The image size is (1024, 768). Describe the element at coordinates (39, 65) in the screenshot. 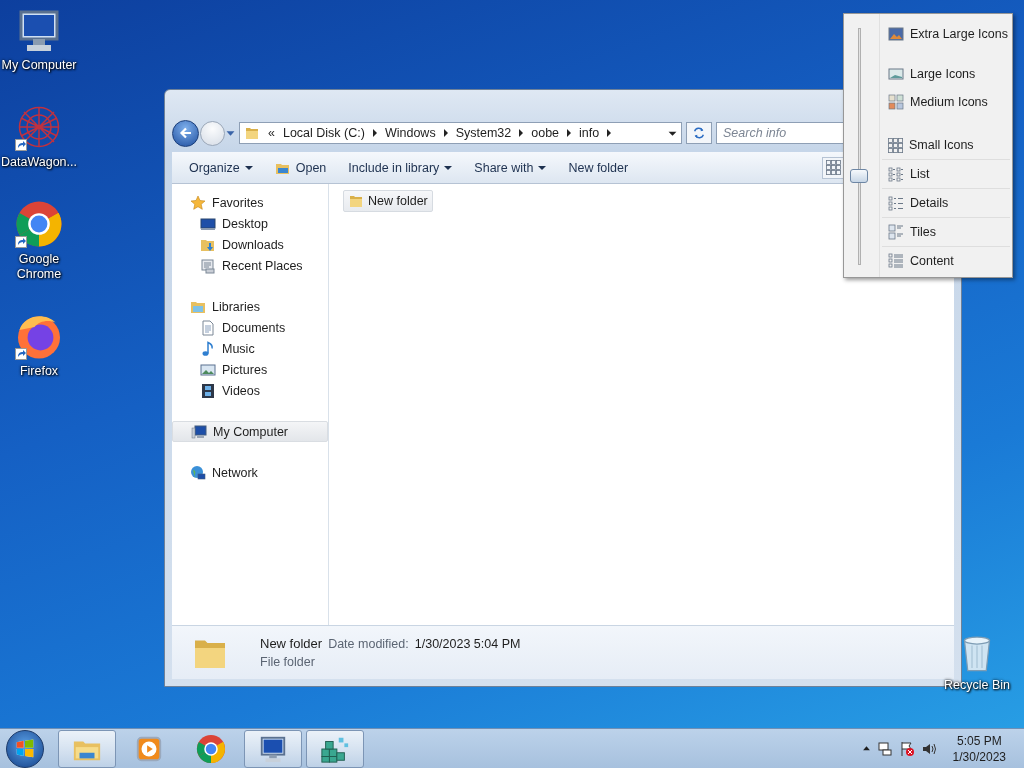

I see `desktop-icon-label: My Computer` at that location.